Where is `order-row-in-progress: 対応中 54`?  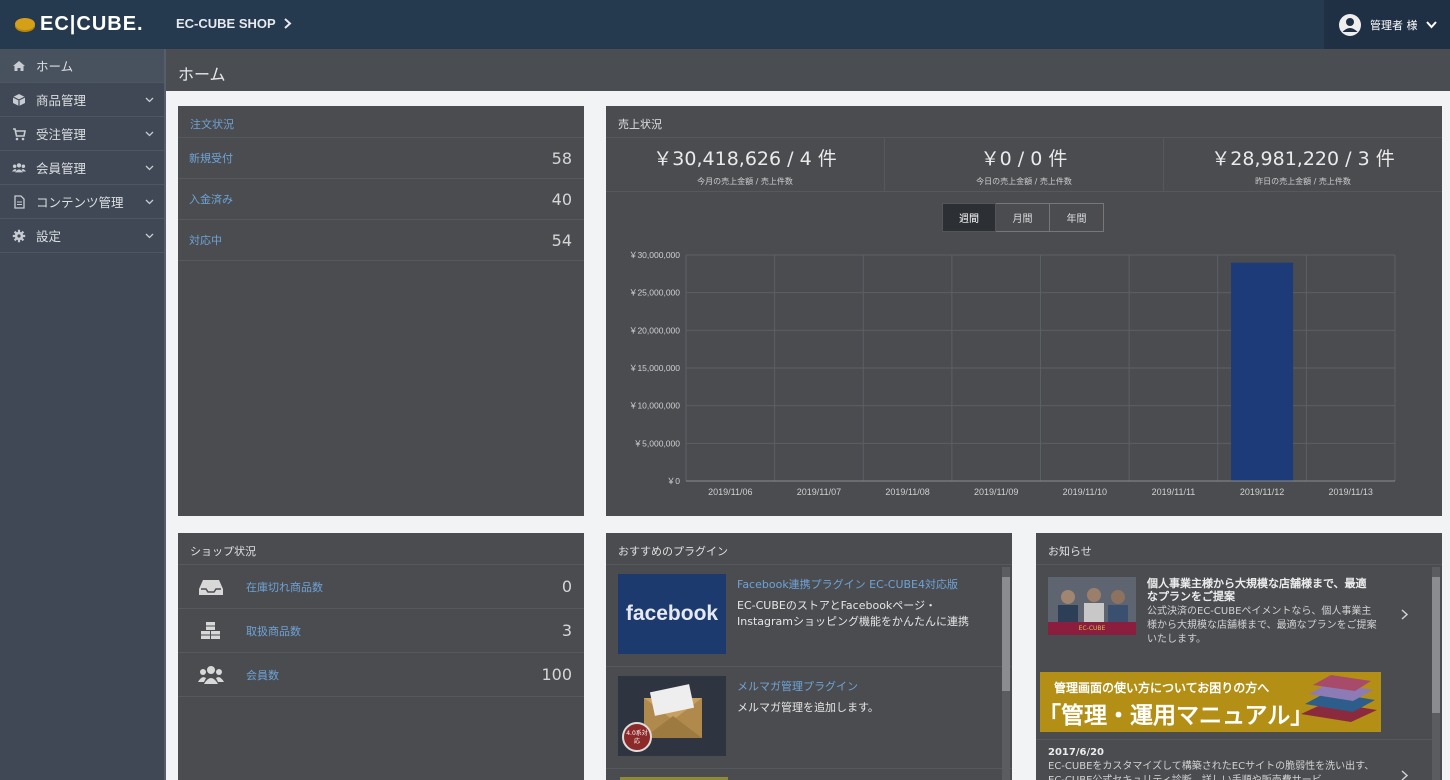 order-row-in-progress: 対応中 54 is located at coordinates (381, 240).